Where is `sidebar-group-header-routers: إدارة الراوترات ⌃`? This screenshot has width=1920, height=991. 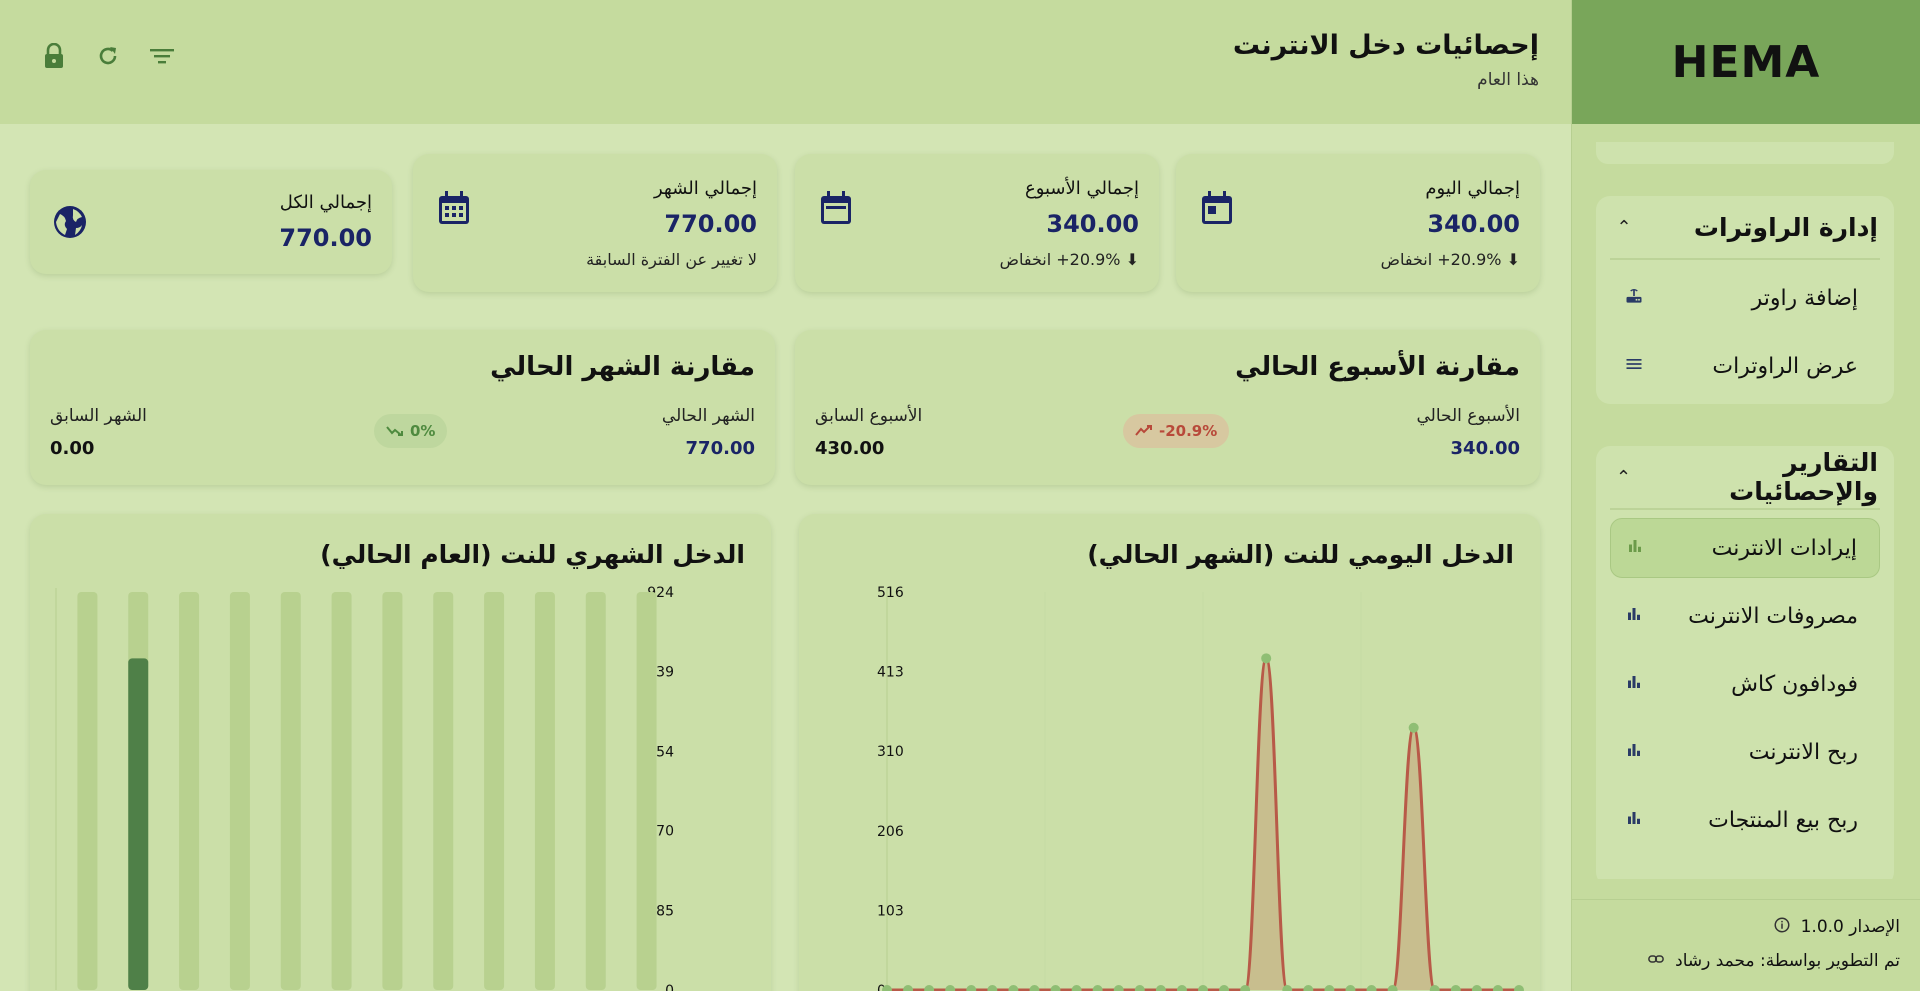 sidebar-group-header-routers: إدارة الراوترات ⌃ is located at coordinates (1745, 228).